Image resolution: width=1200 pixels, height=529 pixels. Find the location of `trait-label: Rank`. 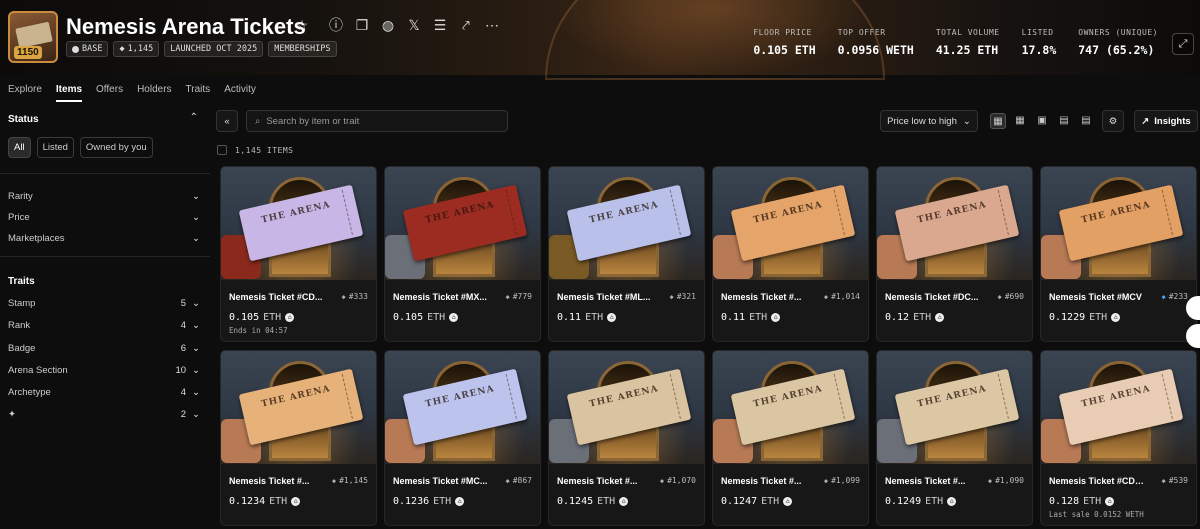

trait-label: Rank is located at coordinates (19, 325).